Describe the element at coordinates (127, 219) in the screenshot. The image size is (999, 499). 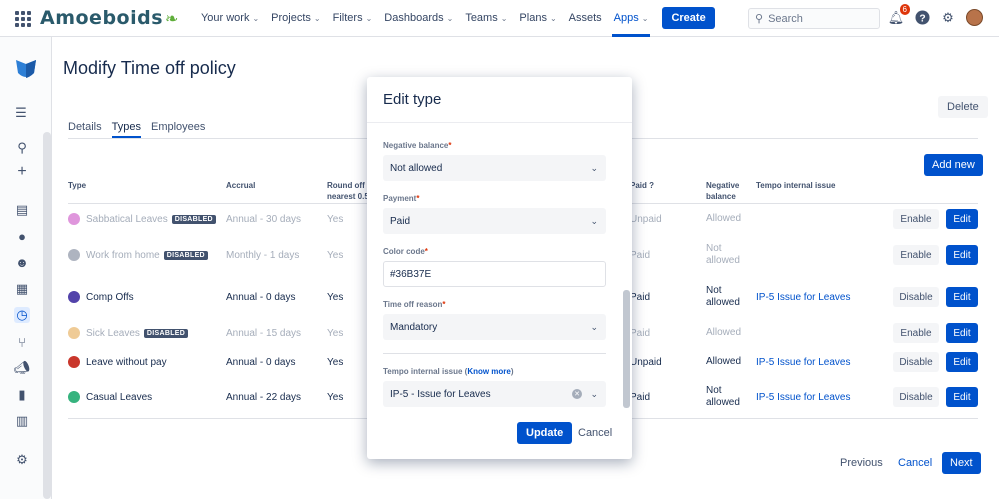
I see `type-name: Sabbatical Leaves` at that location.